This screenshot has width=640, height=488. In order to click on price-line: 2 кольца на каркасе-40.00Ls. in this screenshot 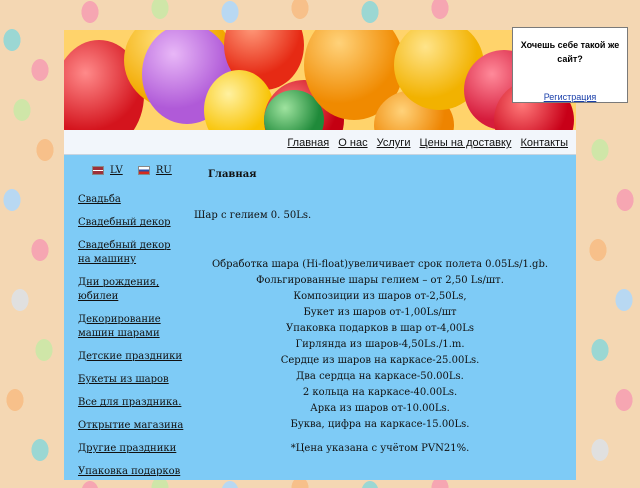, I will do `click(380, 392)`.